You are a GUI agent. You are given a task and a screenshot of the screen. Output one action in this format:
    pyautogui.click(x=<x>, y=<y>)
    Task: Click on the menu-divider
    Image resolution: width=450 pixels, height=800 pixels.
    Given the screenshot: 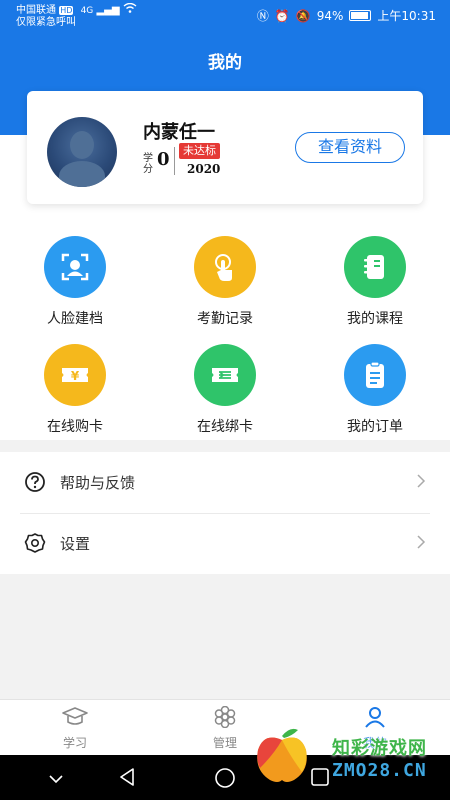 What is the action you would take?
    pyautogui.click(x=225, y=513)
    